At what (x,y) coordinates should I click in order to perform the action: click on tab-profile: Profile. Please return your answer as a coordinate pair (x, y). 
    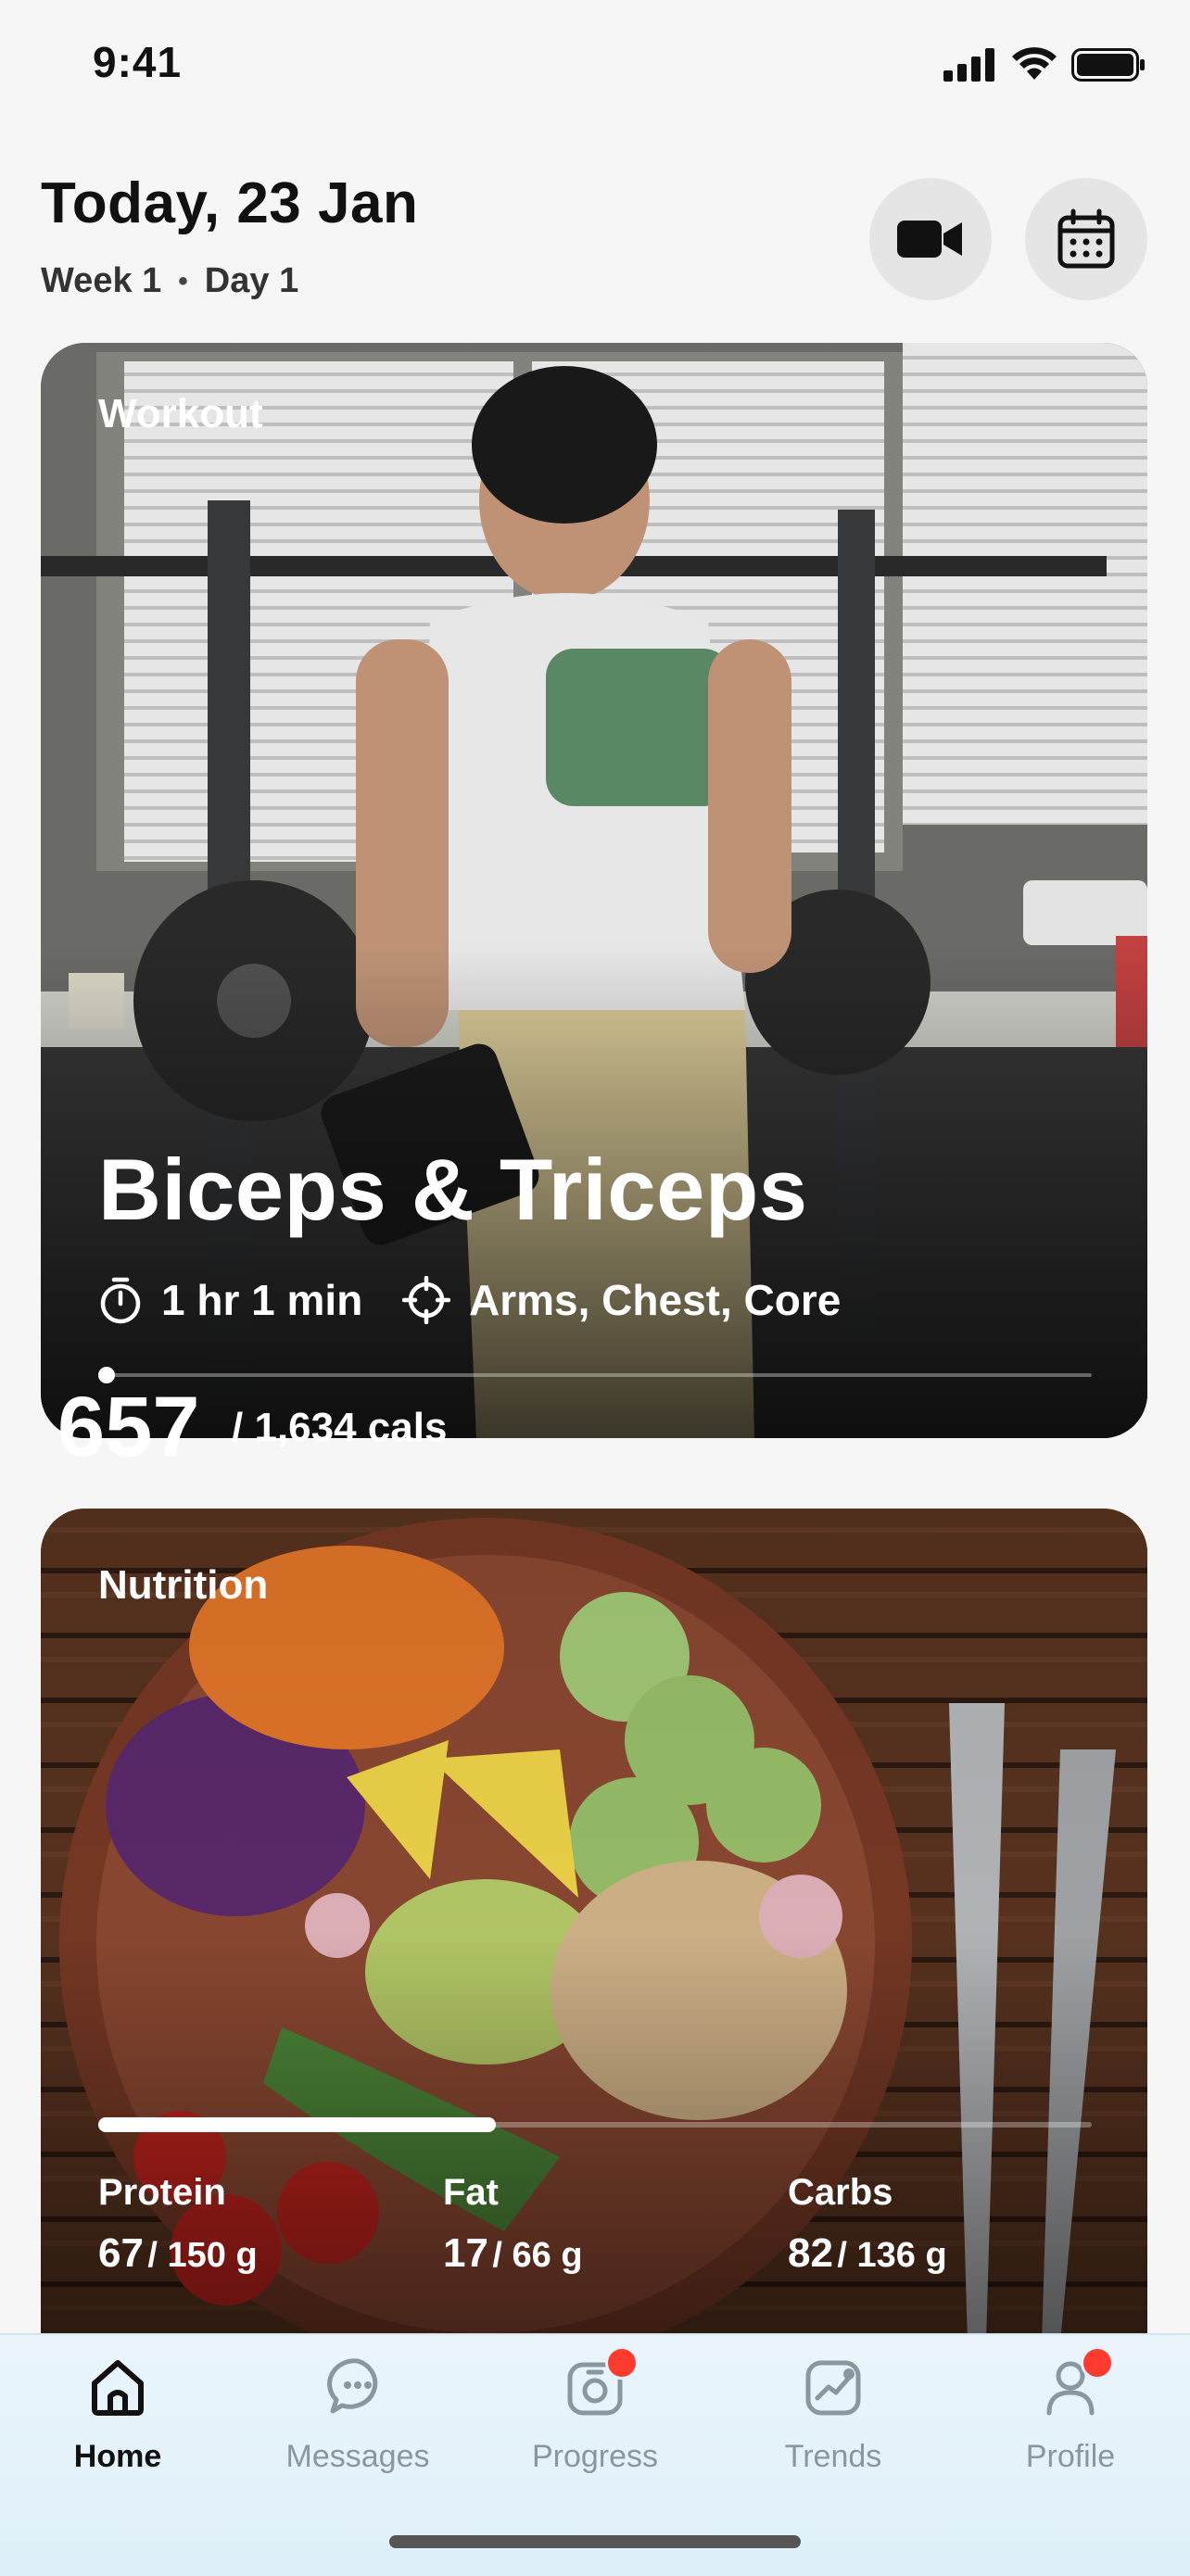
    Looking at the image, I should click on (1070, 2410).